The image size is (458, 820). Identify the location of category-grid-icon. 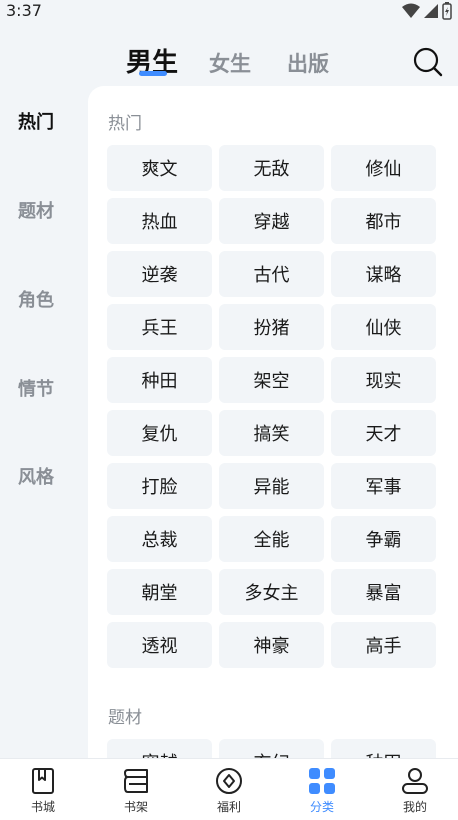
(322, 781).